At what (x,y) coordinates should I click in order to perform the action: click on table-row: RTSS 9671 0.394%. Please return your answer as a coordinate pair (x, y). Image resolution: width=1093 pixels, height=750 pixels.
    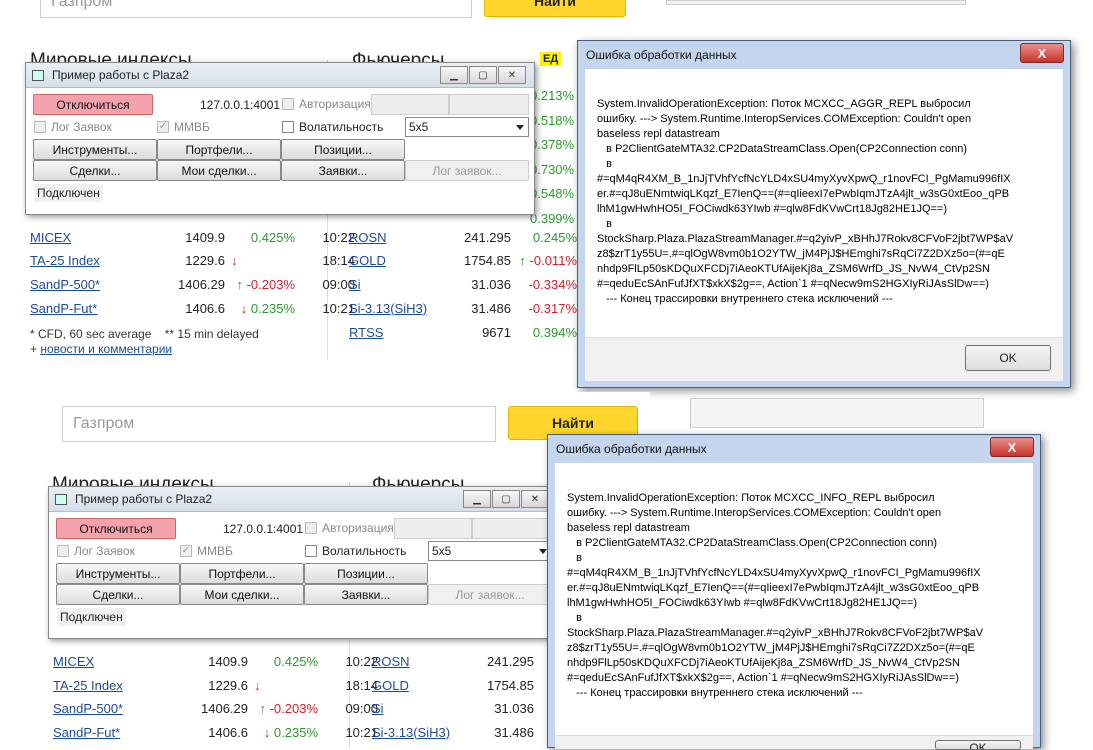
    Looking at the image, I should click on (463, 332).